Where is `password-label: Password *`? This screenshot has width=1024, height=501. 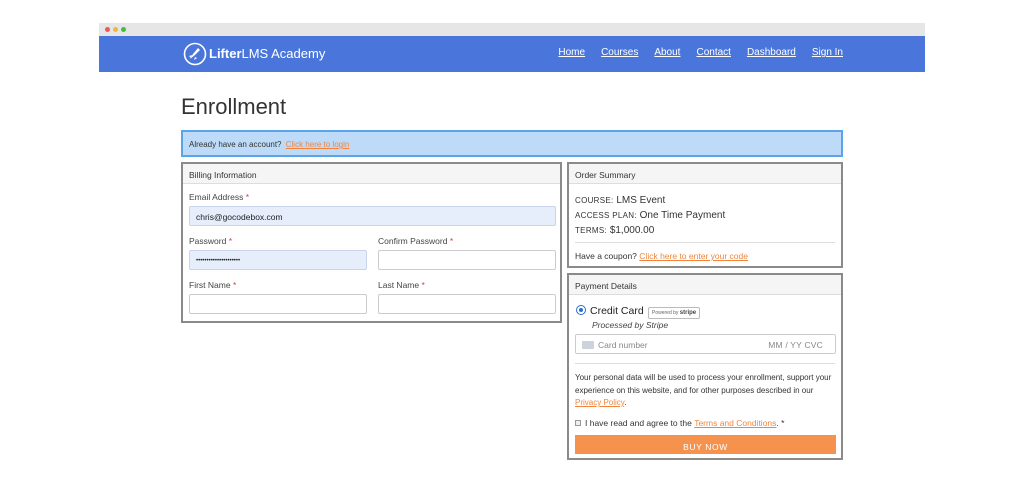 password-label: Password * is located at coordinates (210, 241).